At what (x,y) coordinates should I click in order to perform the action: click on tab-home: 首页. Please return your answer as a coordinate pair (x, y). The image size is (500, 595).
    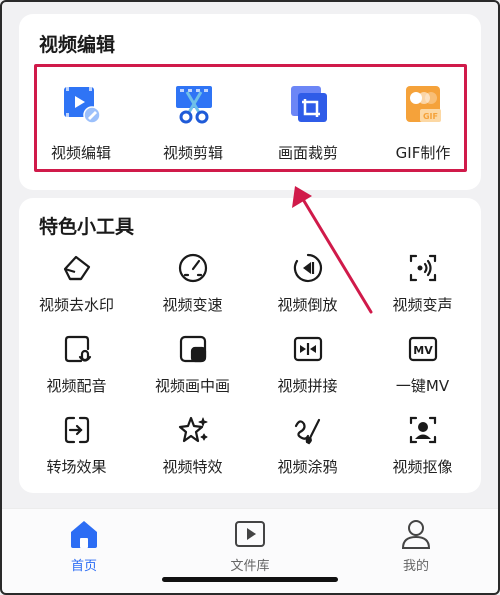
    Looking at the image, I should click on (84, 545).